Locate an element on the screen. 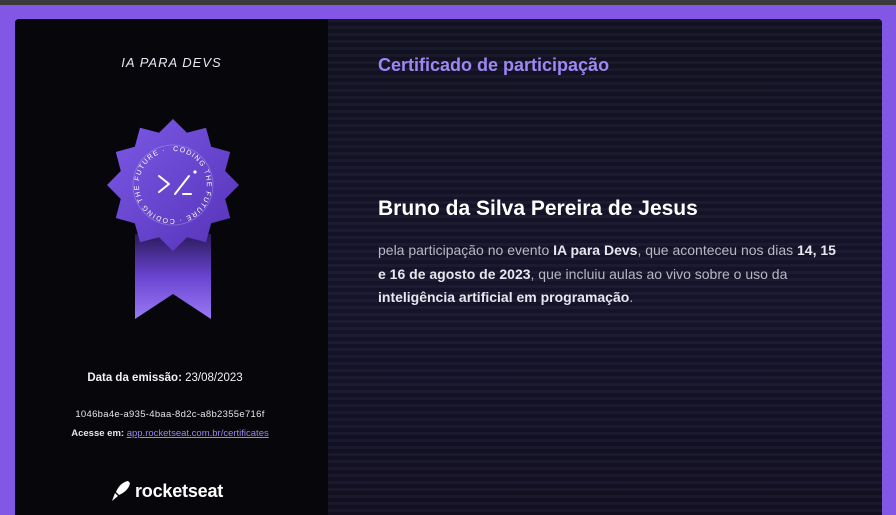  rocket-icon is located at coordinates (121, 491).